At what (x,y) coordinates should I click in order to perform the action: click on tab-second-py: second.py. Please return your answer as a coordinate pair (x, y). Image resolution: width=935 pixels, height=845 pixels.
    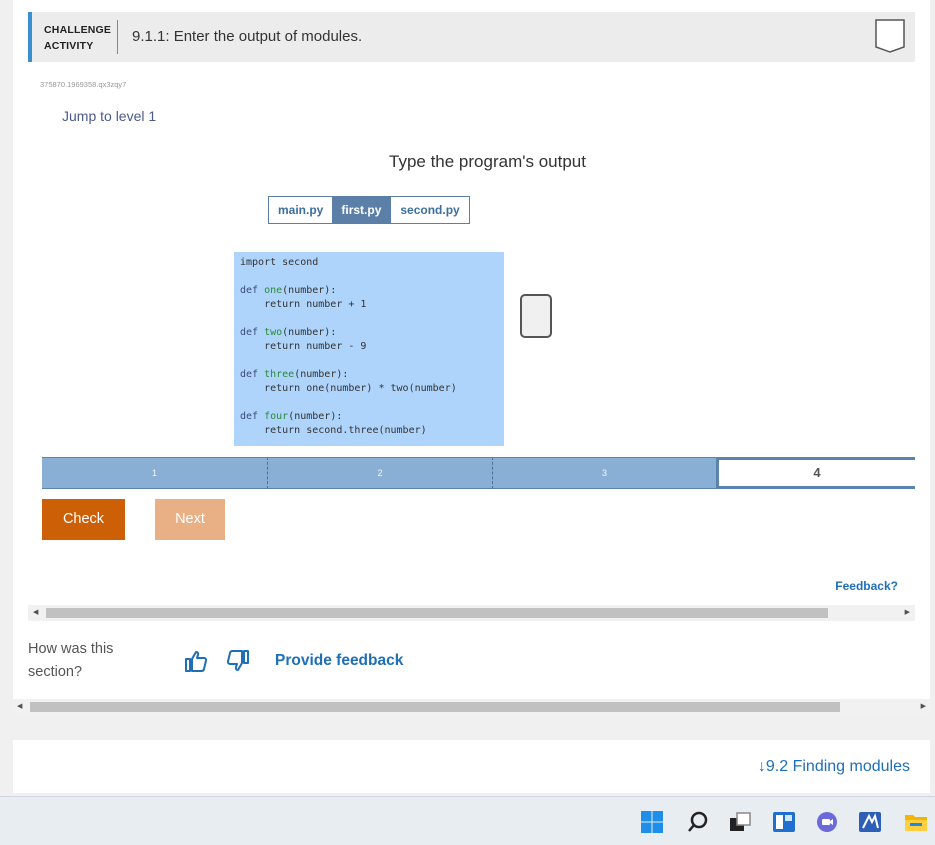
    Looking at the image, I should click on (429, 210).